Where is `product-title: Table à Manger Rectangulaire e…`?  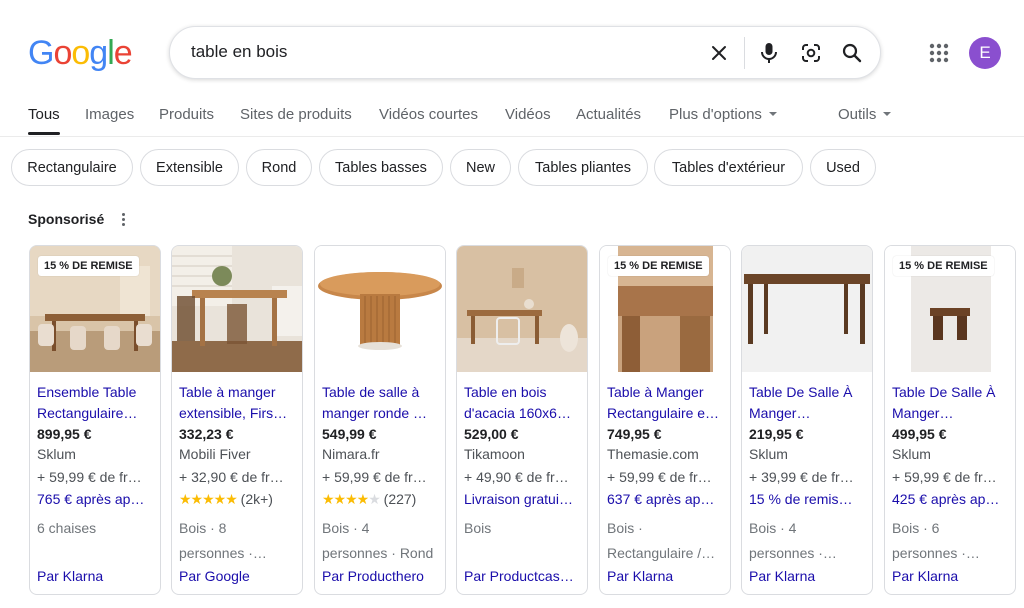
product-title: Table à Manger Rectangulaire e… is located at coordinates (666, 403).